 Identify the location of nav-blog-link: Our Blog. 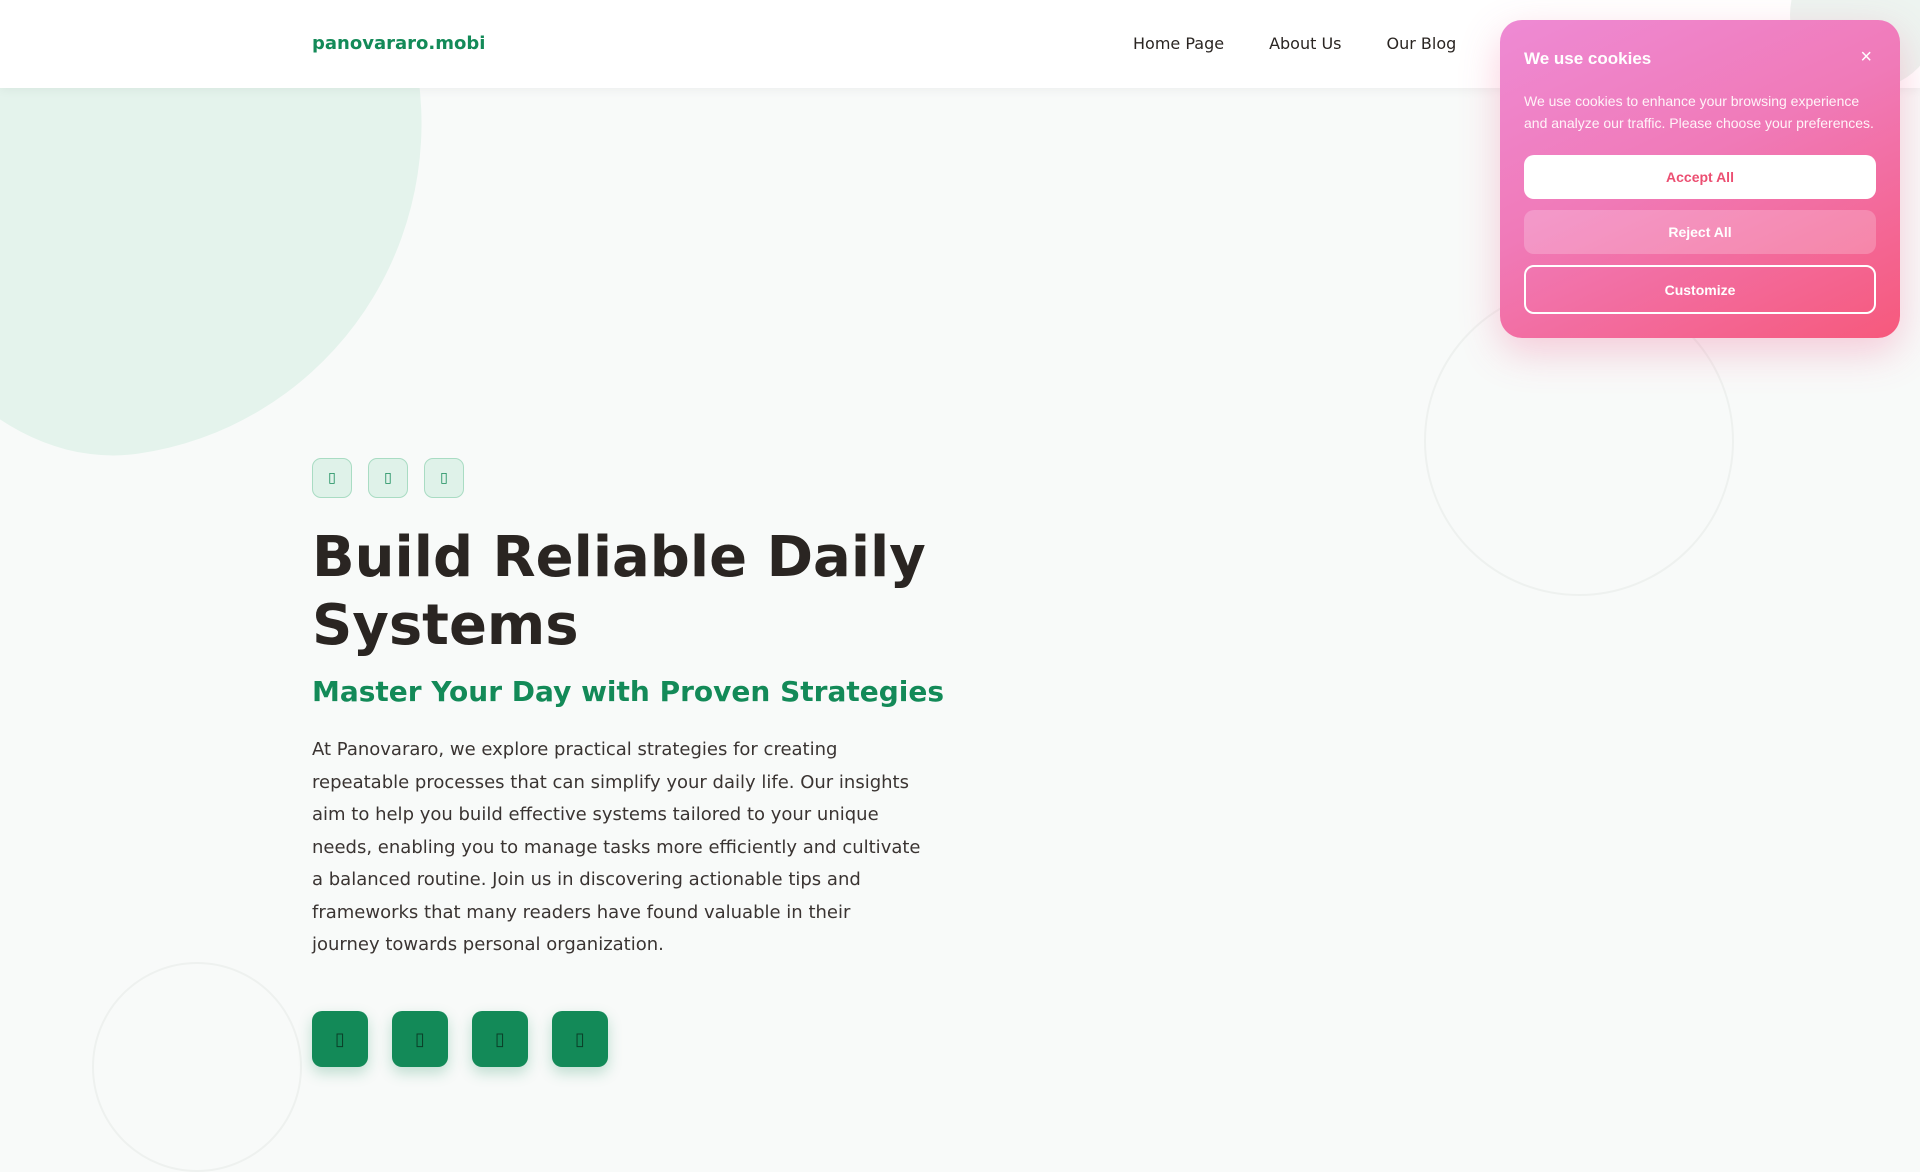
(1422, 43).